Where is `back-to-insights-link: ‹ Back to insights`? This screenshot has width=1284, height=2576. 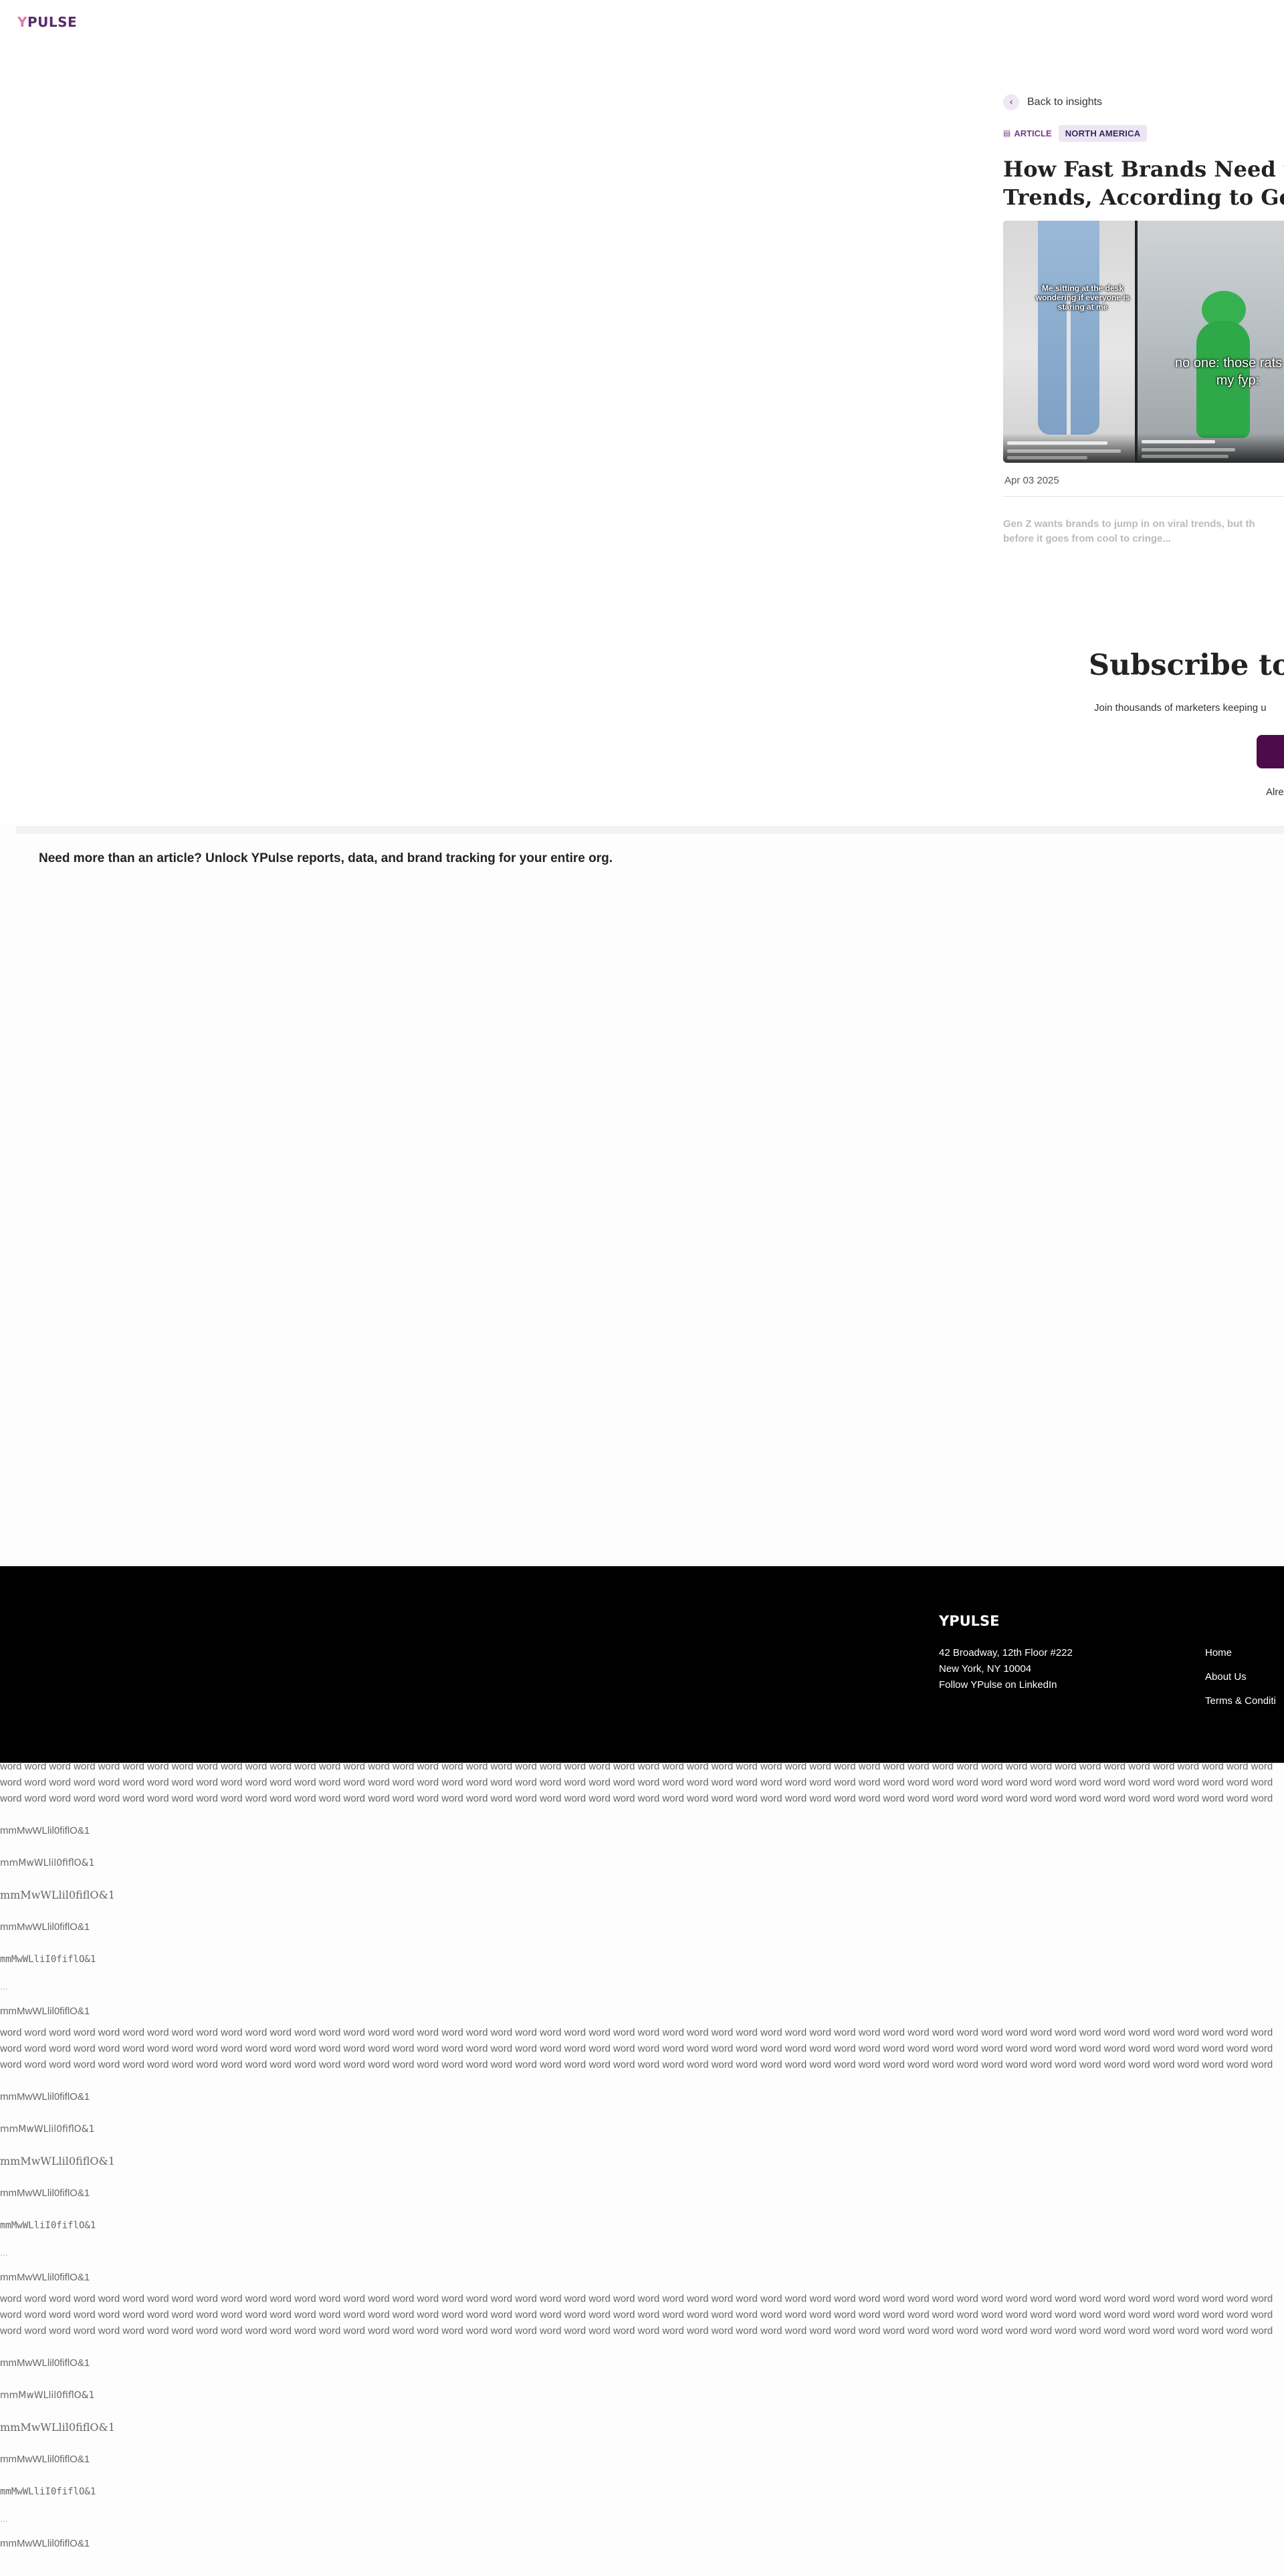
back-to-insights-link: ‹ Back to insights is located at coordinates (1143, 102).